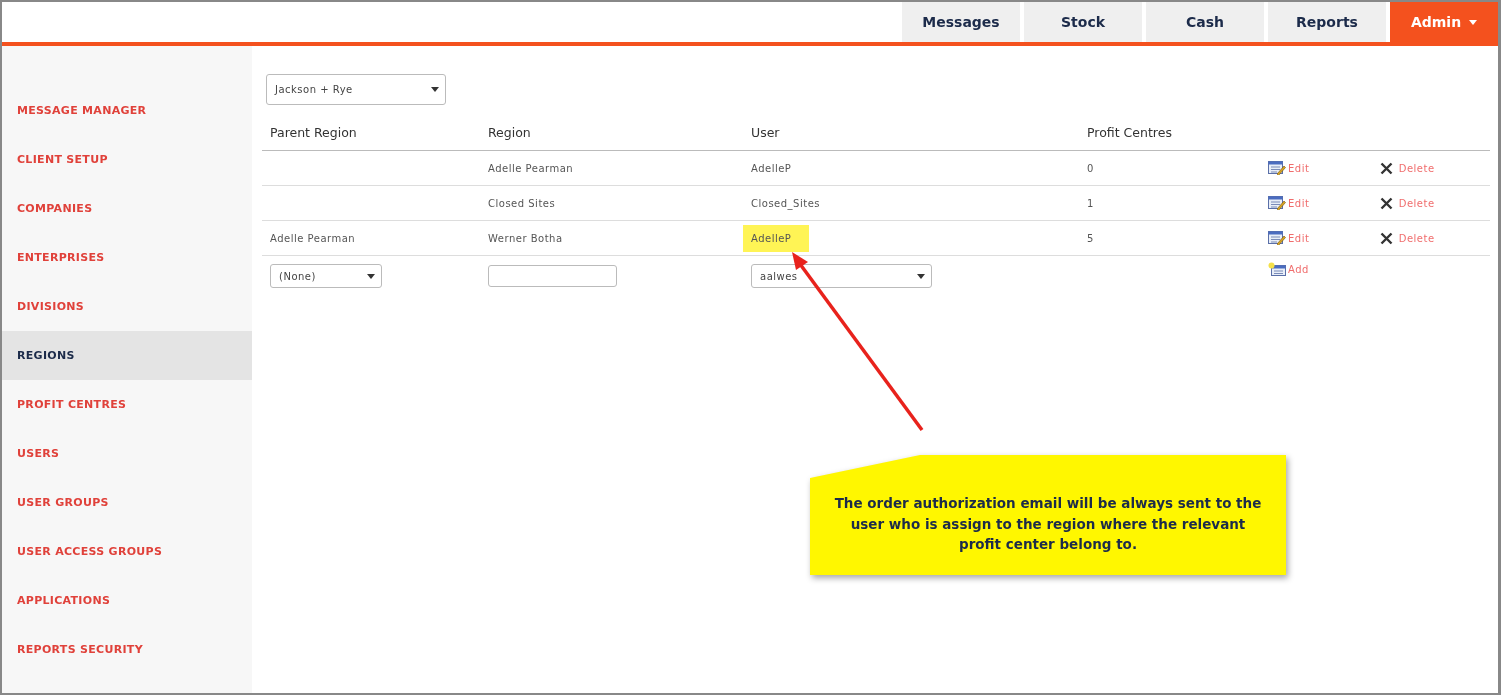  What do you see at coordinates (127, 404) in the screenshot?
I see `sidebar-item: PROFIT CENTRES` at bounding box center [127, 404].